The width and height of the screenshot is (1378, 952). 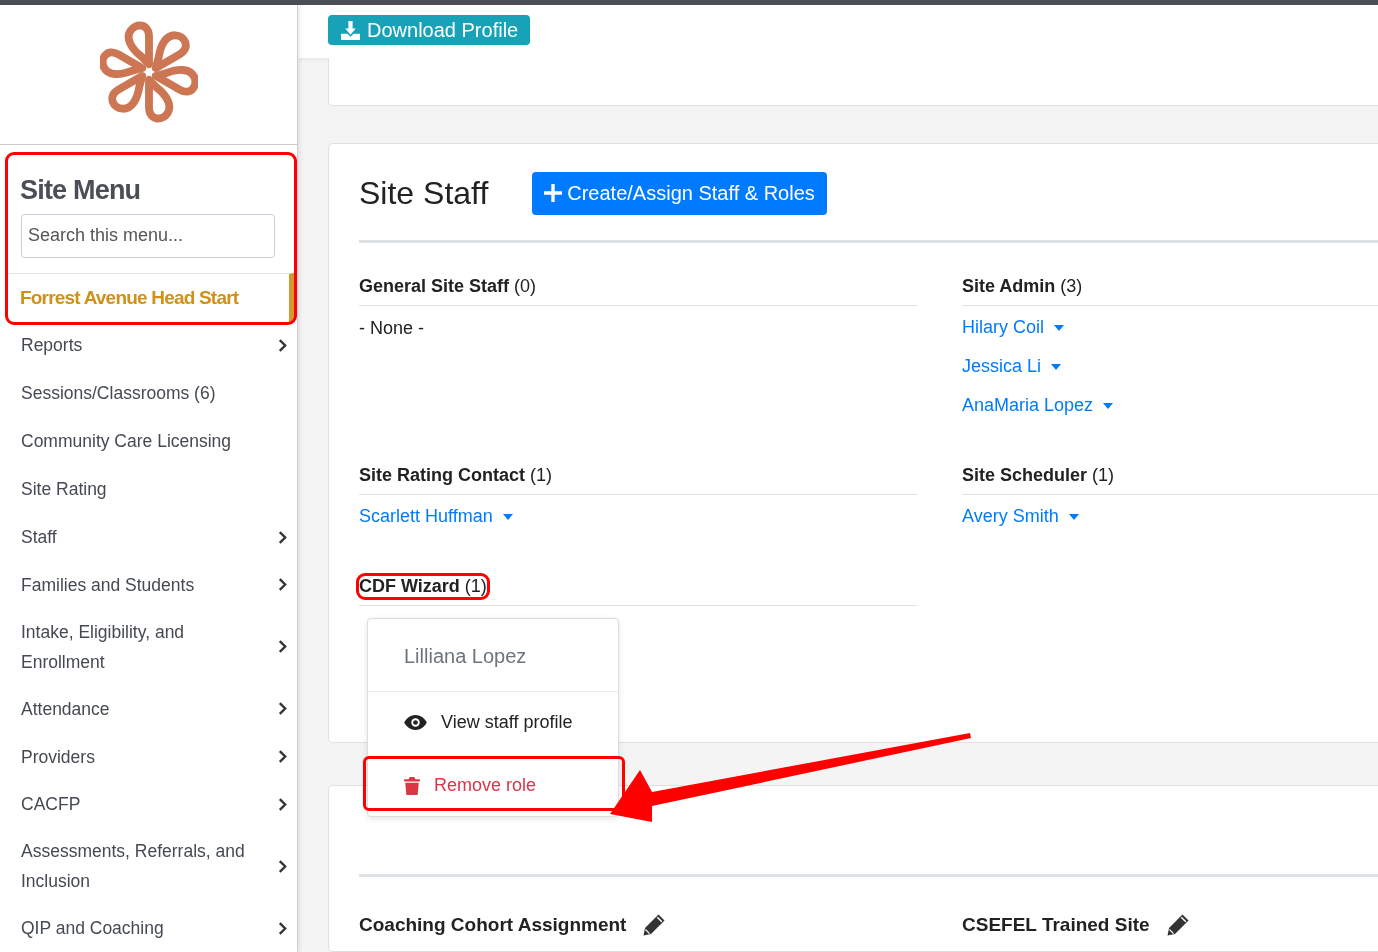 I want to click on staff-link: Scarlett Huffman, so click(x=426, y=516).